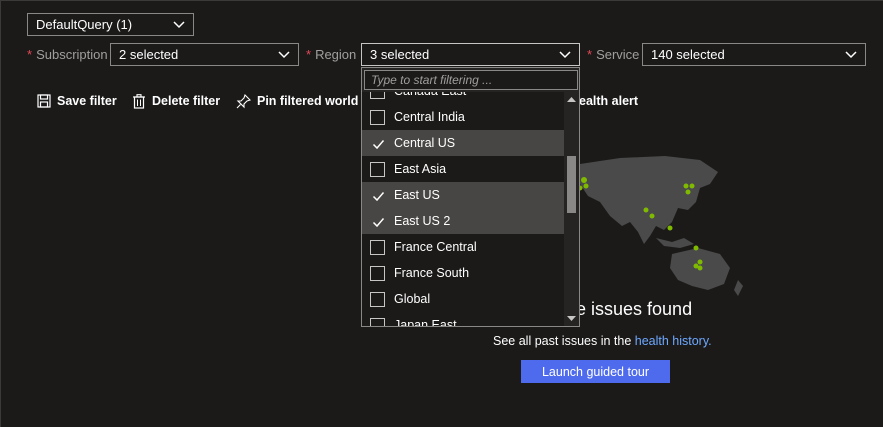 Image resolution: width=883 pixels, height=427 pixels. What do you see at coordinates (564, 341) in the screenshot?
I see `history-prefix: See all past issues in the` at bounding box center [564, 341].